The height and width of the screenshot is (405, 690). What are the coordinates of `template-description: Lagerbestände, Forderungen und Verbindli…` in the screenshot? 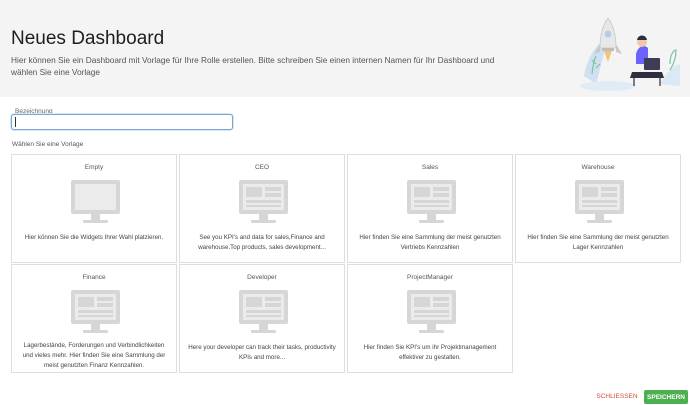 It's located at (94, 355).